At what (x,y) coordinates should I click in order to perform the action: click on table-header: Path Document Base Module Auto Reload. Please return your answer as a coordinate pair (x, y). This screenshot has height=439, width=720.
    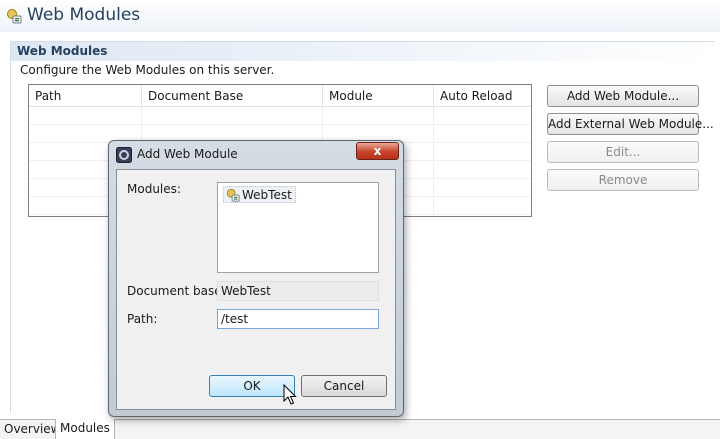
    Looking at the image, I should click on (280, 96).